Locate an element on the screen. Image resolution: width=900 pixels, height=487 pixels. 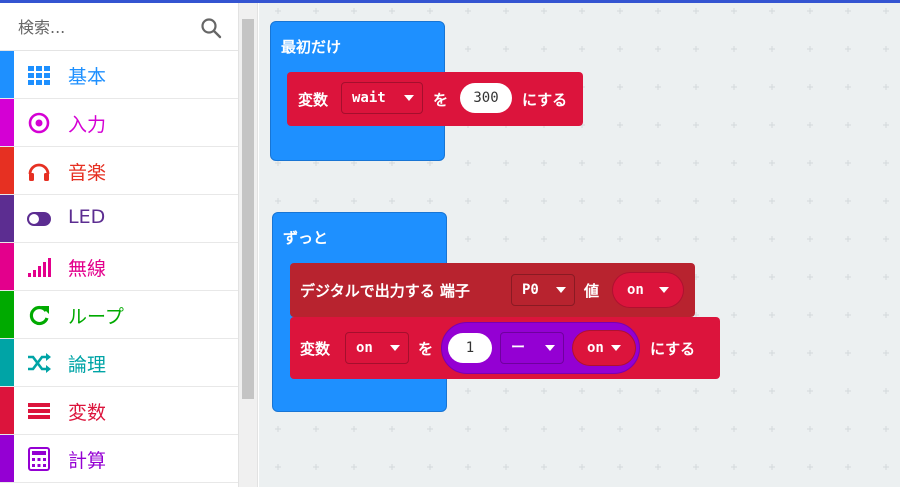
category-music: 音楽 is located at coordinates (119, 171).